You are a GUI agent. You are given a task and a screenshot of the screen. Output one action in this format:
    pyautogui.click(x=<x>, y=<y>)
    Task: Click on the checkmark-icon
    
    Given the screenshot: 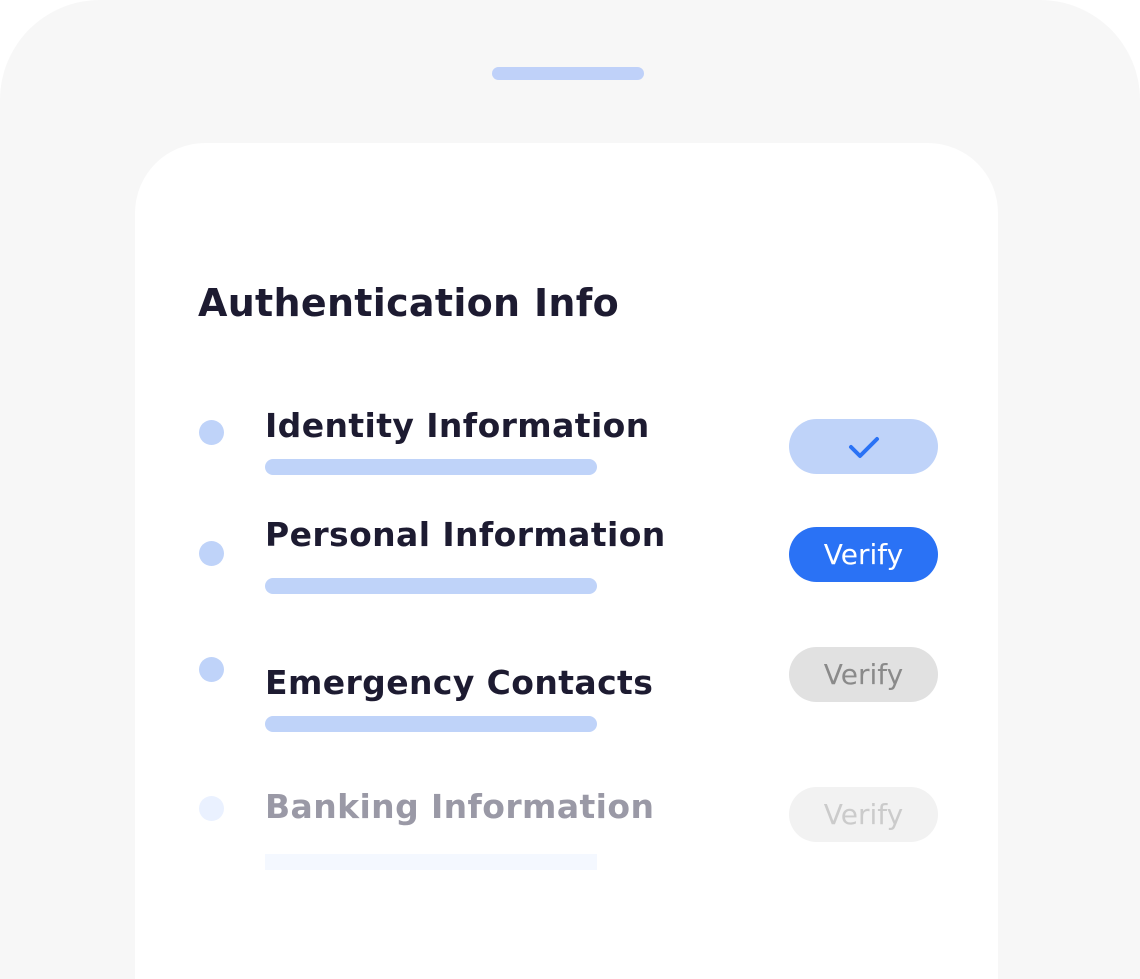 What is the action you would take?
    pyautogui.click(x=863, y=447)
    